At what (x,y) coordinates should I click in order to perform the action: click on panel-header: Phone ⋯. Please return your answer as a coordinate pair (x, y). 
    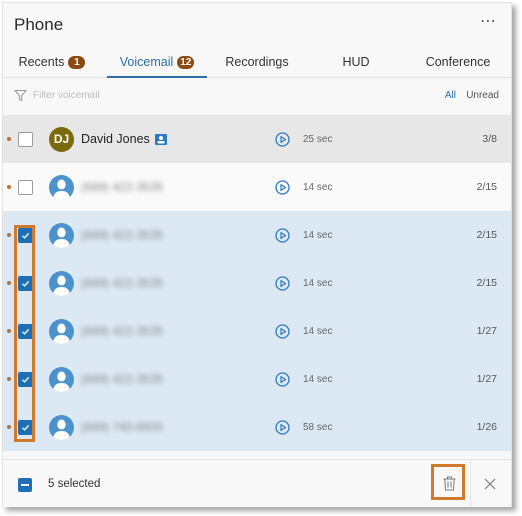
    Looking at the image, I should click on (257, 25).